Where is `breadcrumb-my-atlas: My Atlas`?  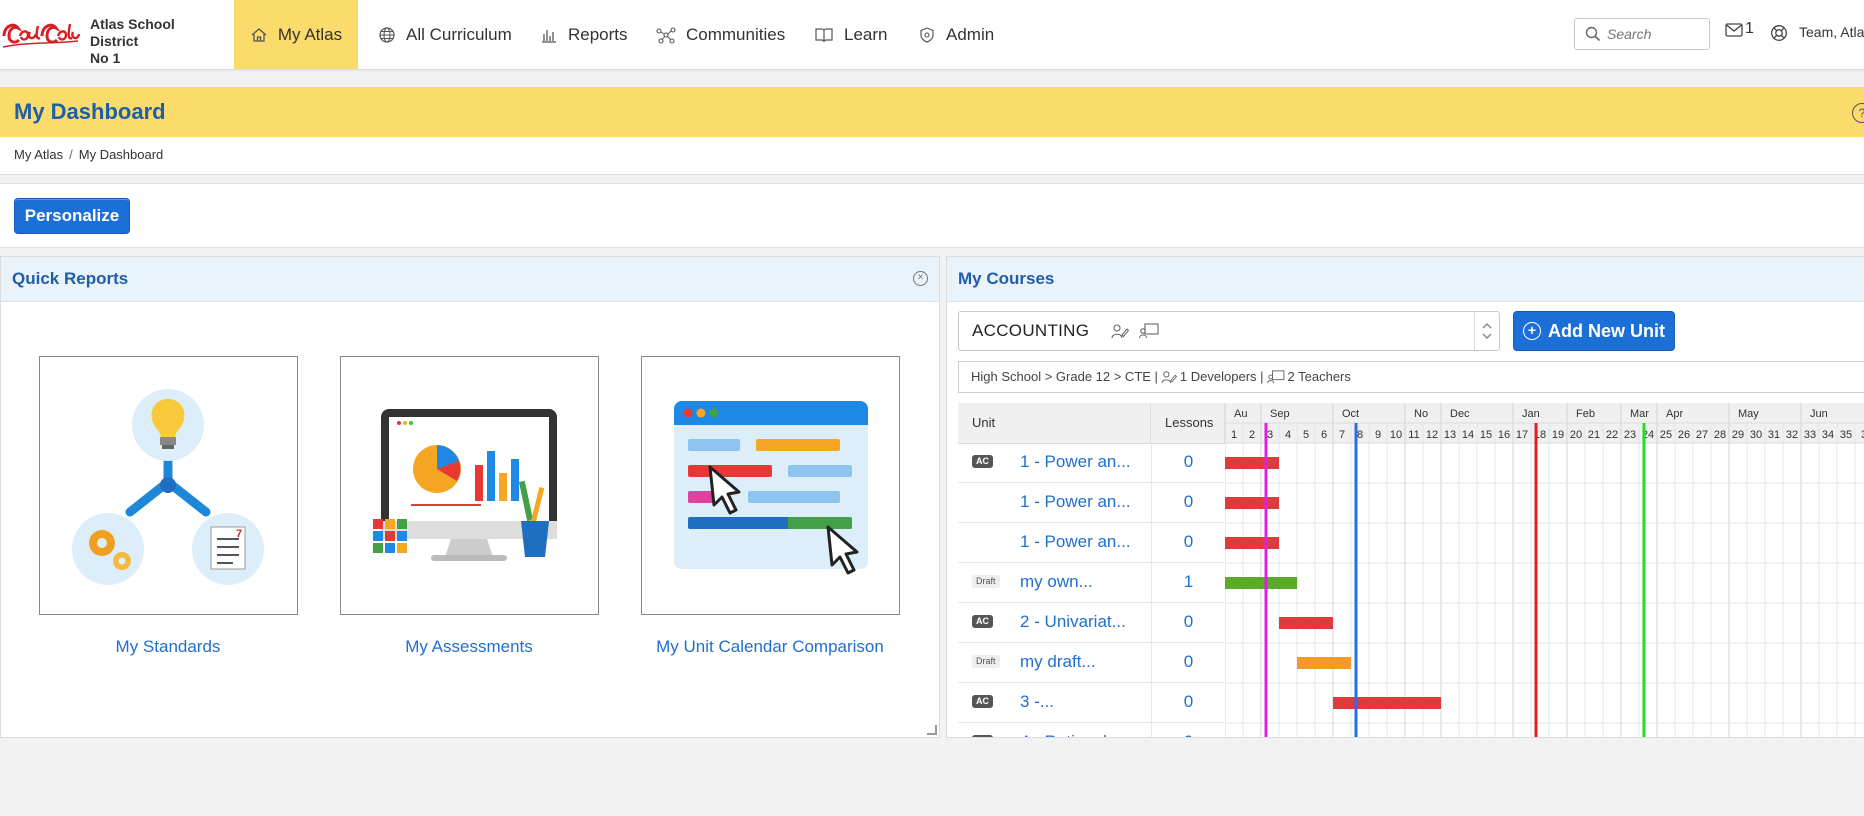
breadcrumb-my-atlas: My Atlas is located at coordinates (38, 154).